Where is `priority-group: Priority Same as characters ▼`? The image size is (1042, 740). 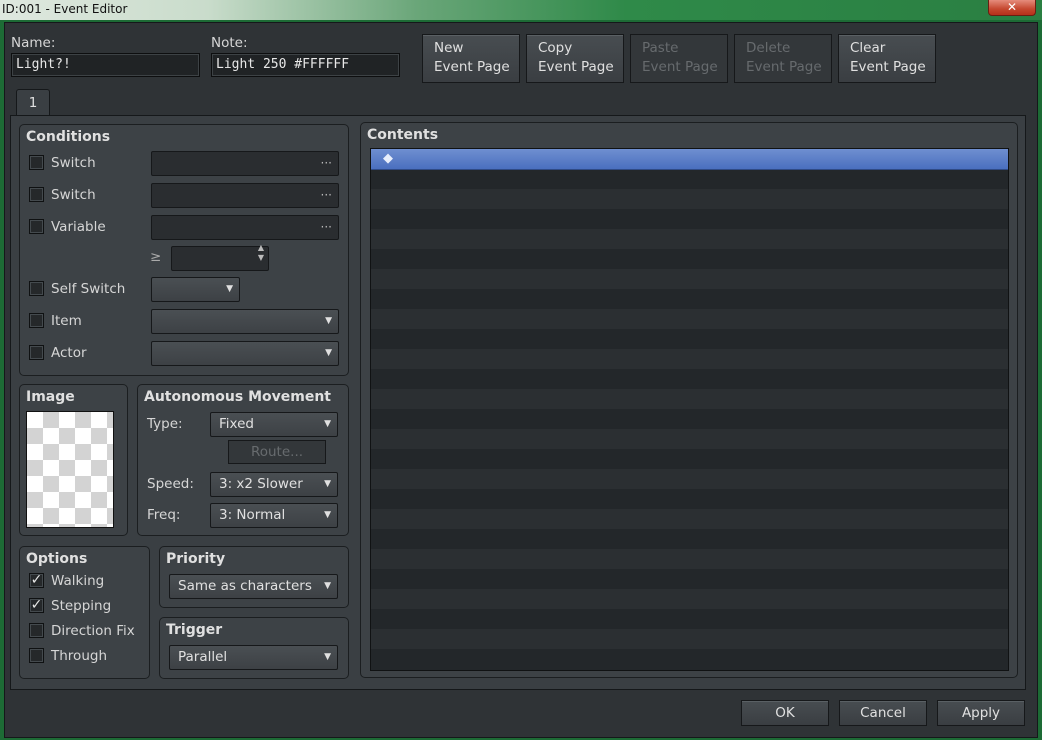
priority-group: Priority Same as characters ▼ is located at coordinates (254, 577).